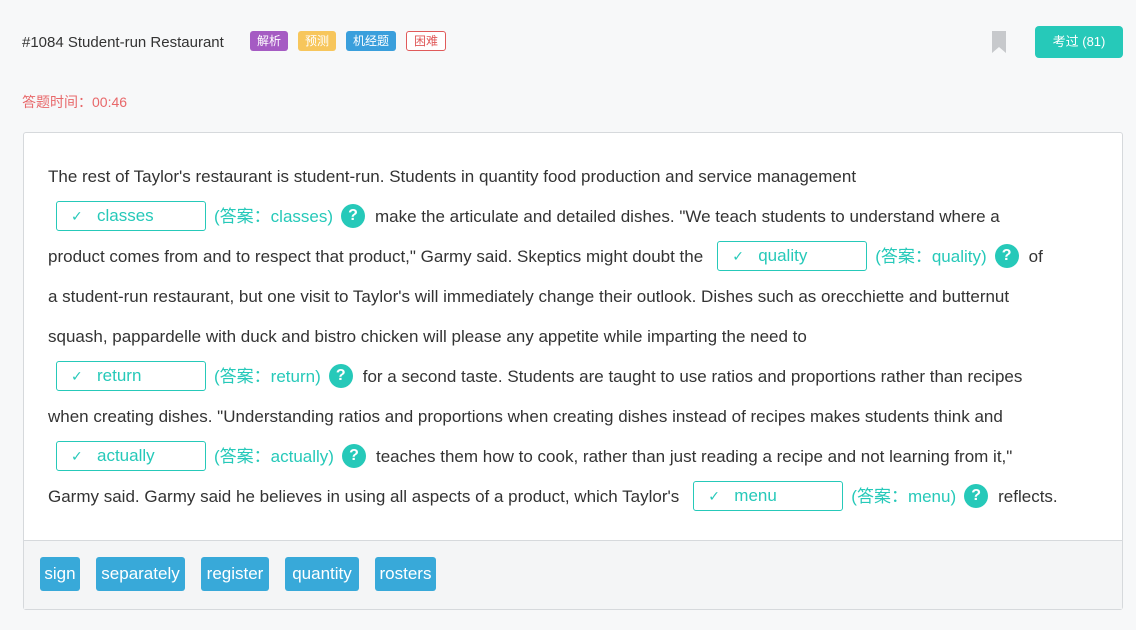 The width and height of the screenshot is (1136, 630). What do you see at coordinates (140, 574) in the screenshot?
I see `word-chip-separately: separately` at bounding box center [140, 574].